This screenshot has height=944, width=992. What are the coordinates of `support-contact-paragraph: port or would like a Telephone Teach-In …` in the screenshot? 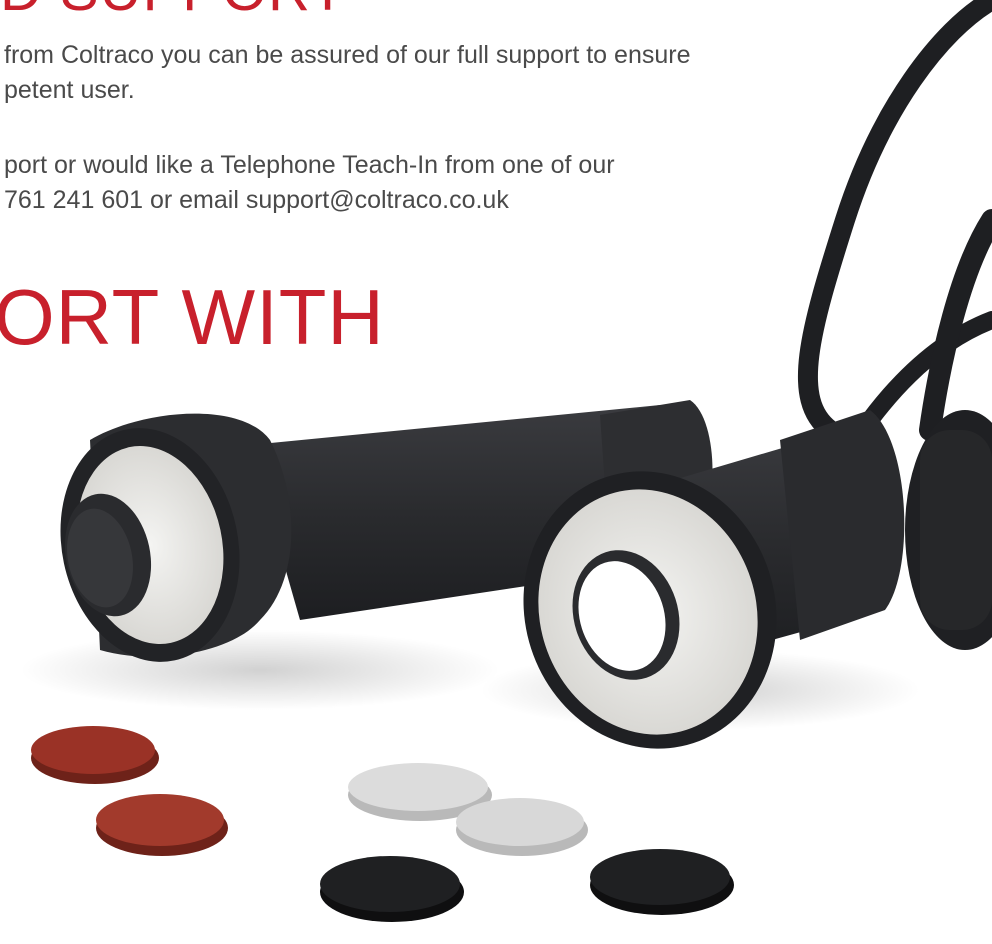 It's located at (309, 183).